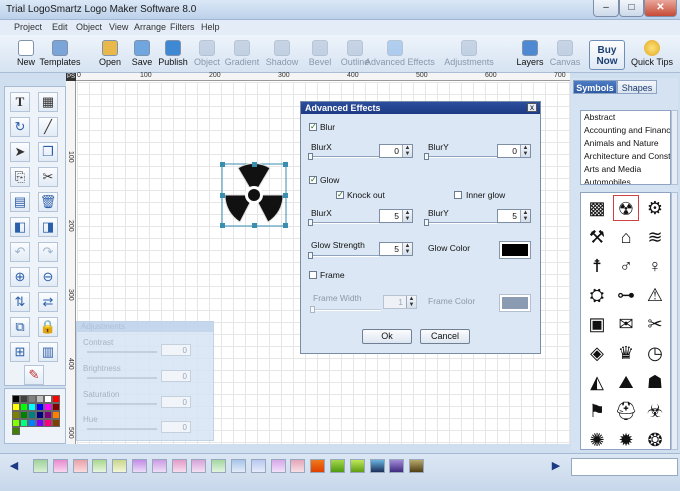 This screenshot has width=680, height=491. I want to click on category-item: Abstract, so click(625, 117).